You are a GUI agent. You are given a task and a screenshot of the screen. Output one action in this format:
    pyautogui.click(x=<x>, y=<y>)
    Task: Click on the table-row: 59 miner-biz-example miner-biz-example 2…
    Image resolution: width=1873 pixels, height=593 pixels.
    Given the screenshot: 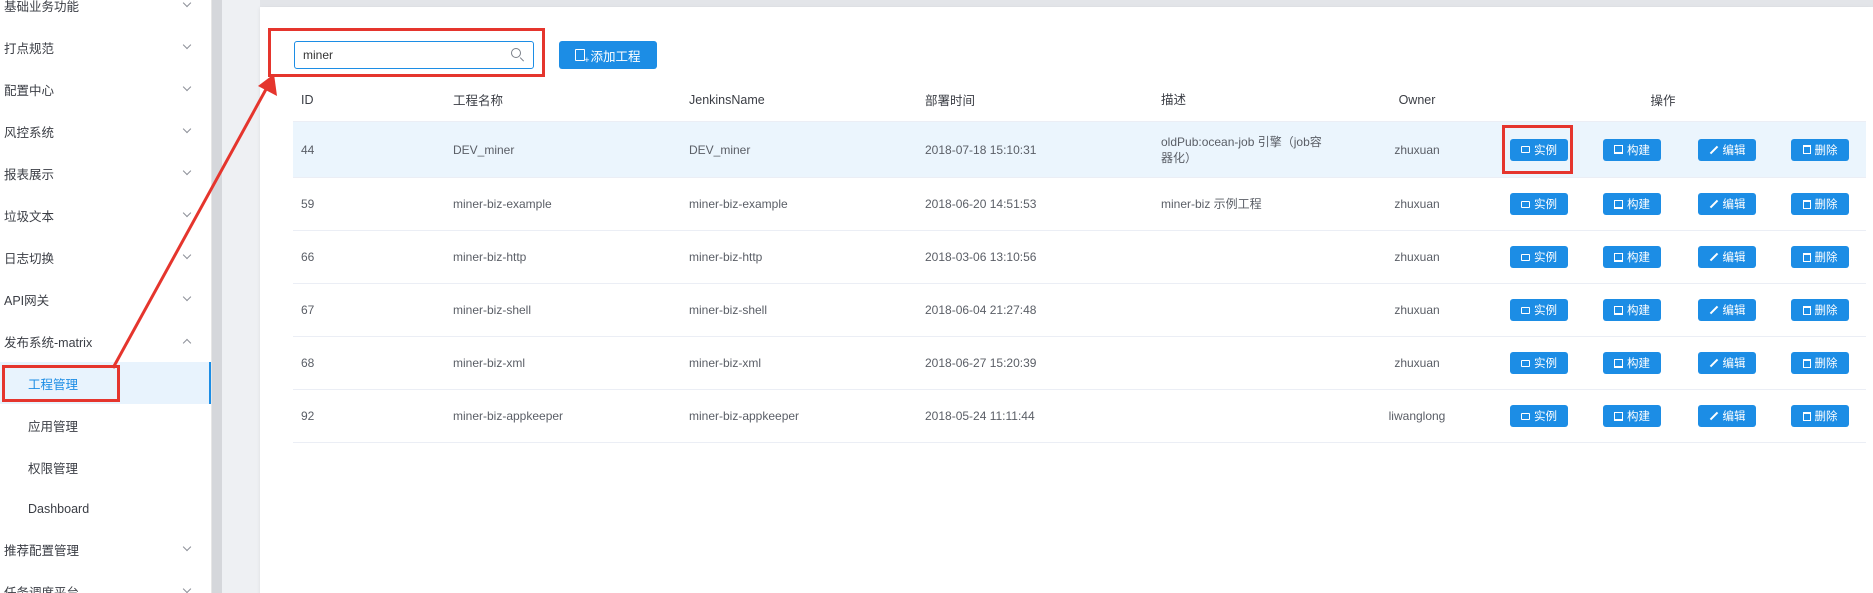 What is the action you would take?
    pyautogui.click(x=1079, y=204)
    